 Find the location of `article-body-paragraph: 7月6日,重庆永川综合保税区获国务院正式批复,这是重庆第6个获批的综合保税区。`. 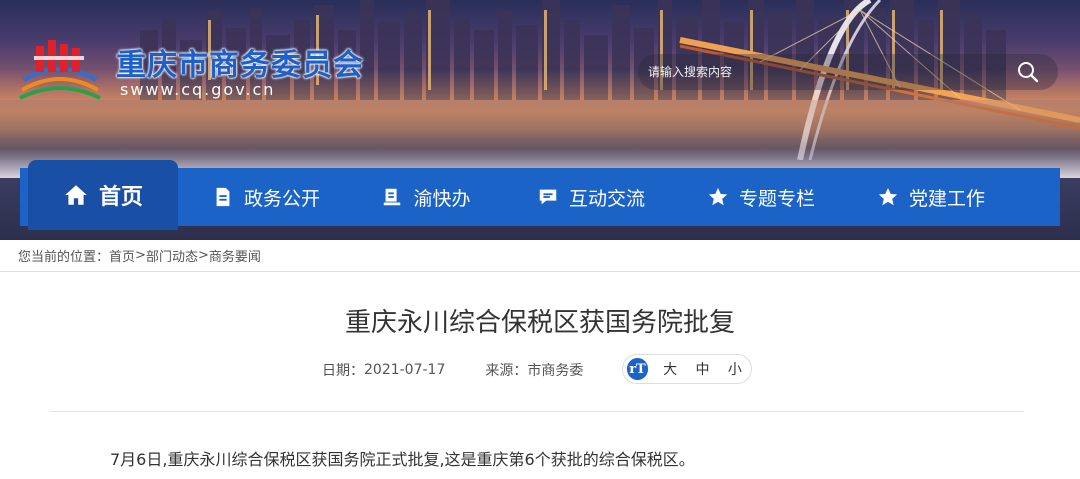

article-body-paragraph: 7月6日,重庆永川综合保税区获国务院正式批复,这是重庆第6个获批的综合保税区。 is located at coordinates (402, 459).